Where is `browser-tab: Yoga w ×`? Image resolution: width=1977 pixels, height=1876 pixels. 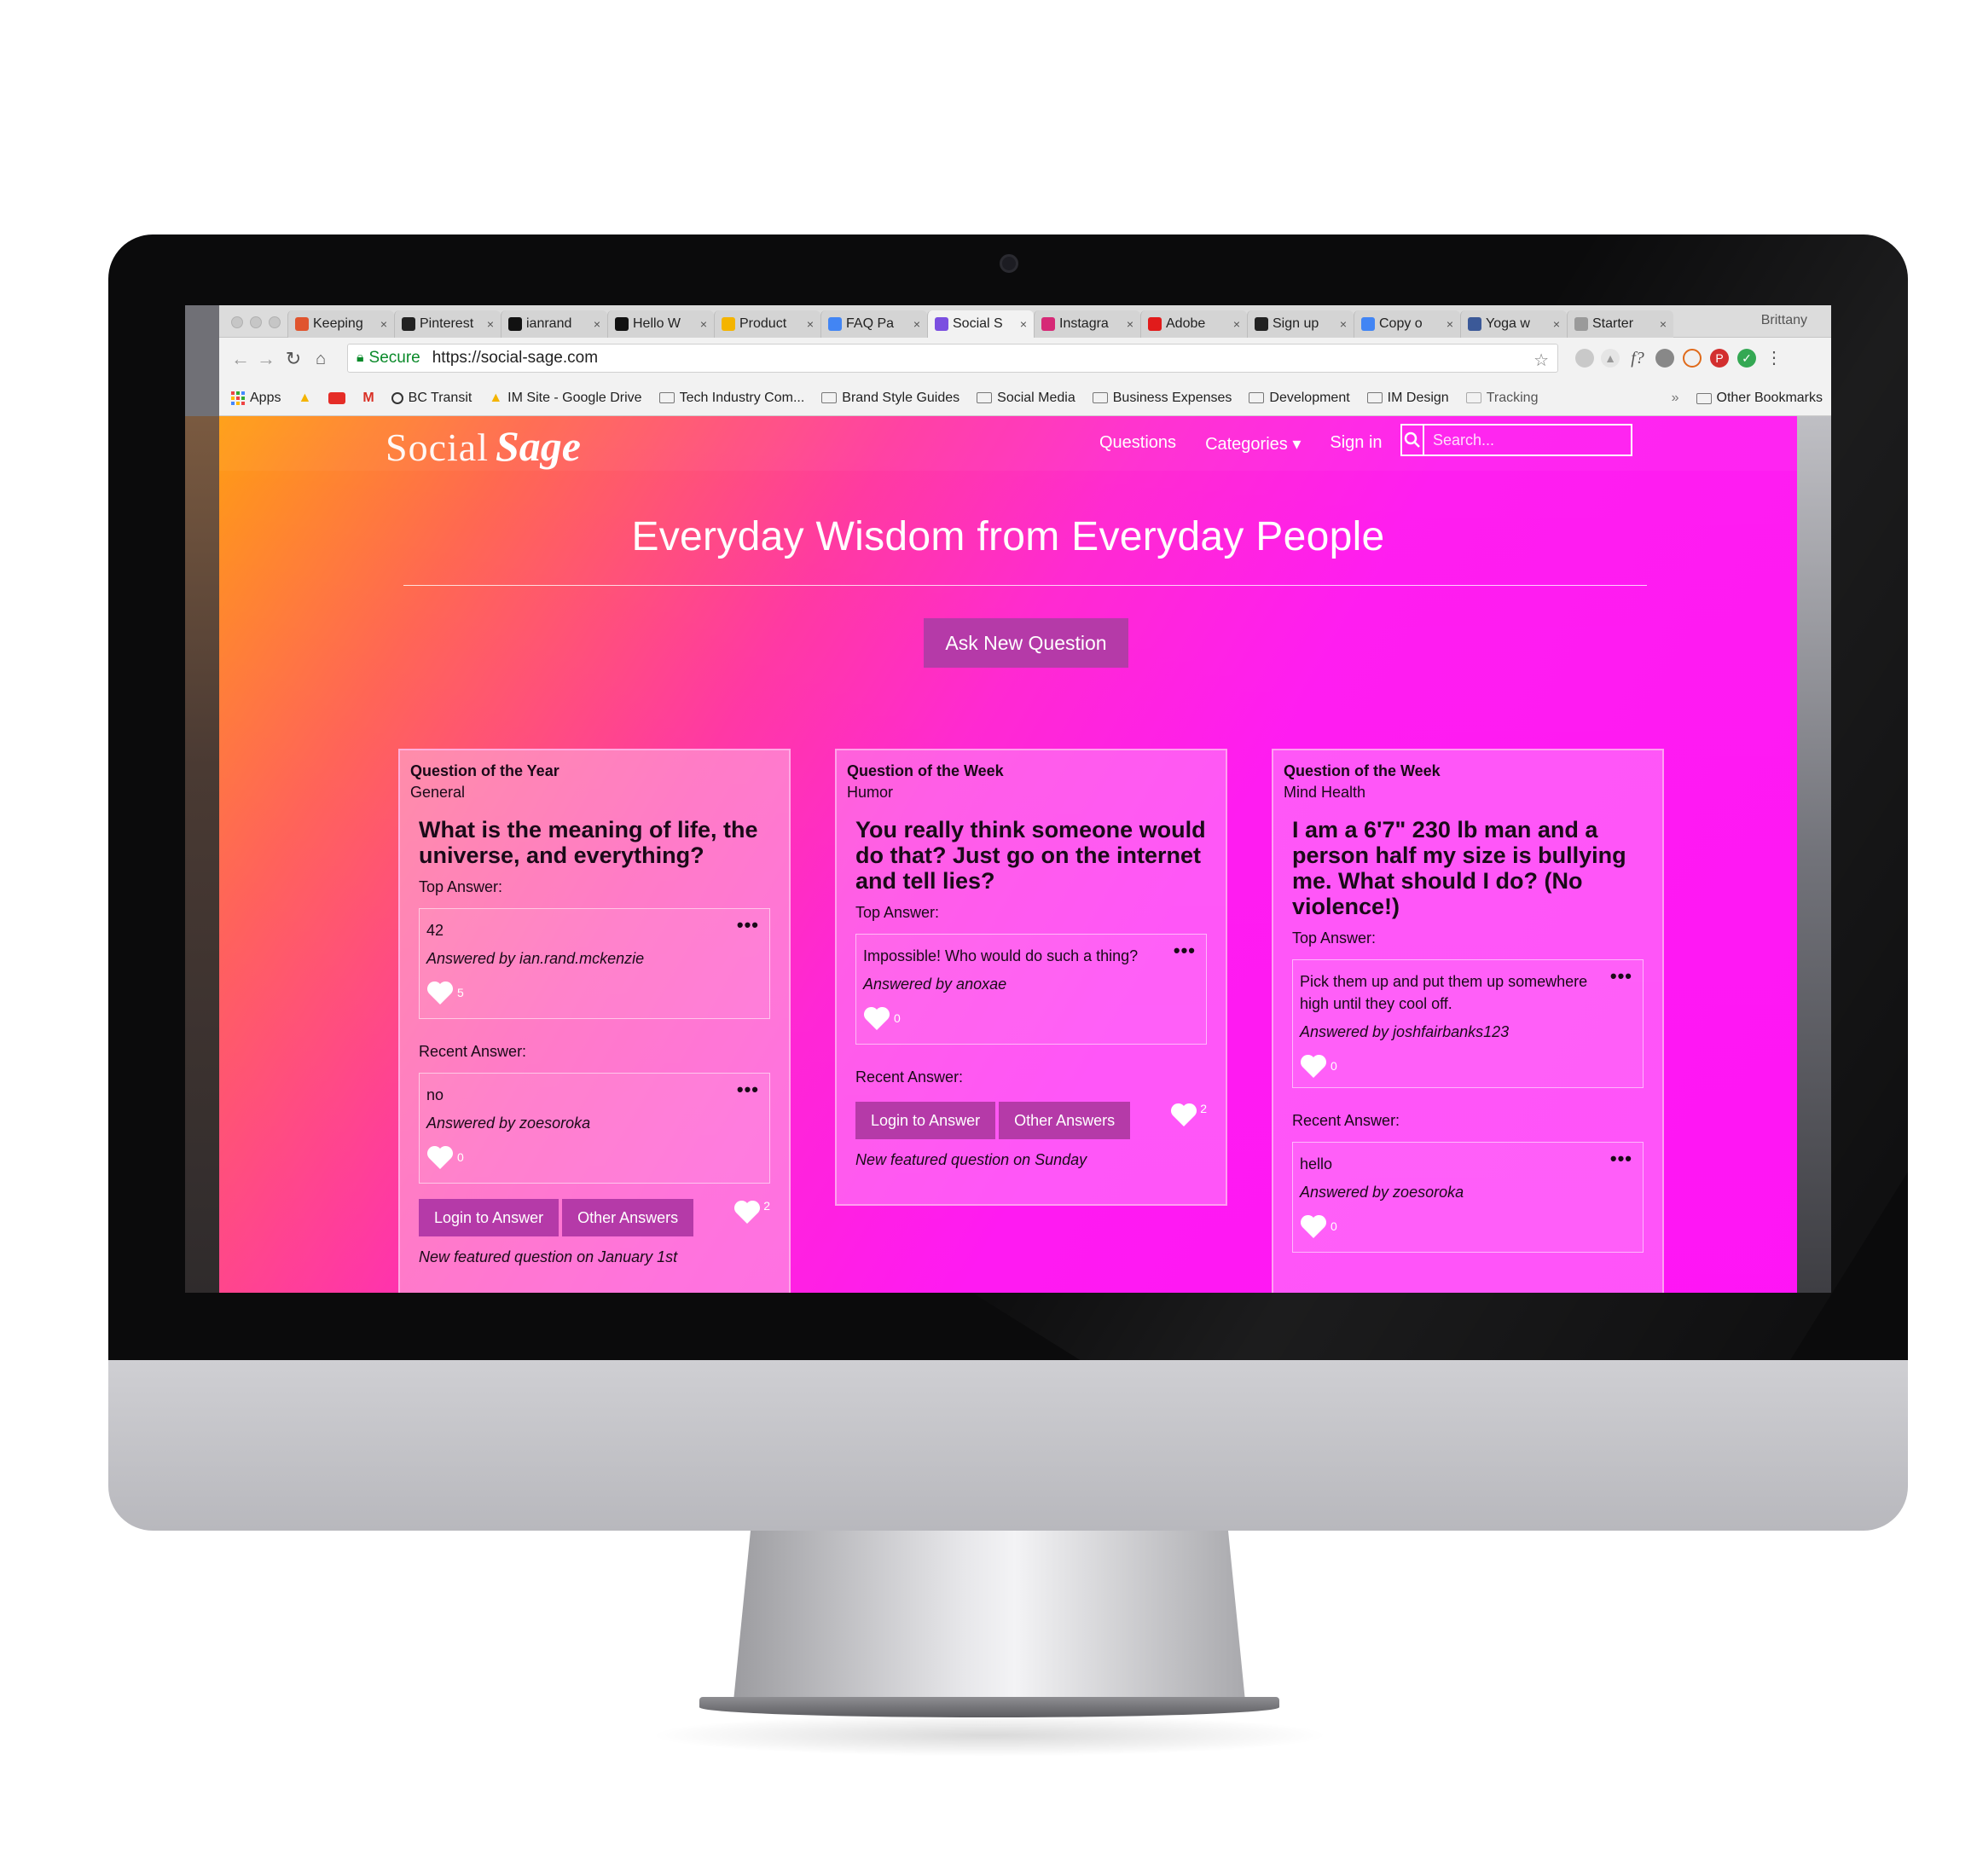 browser-tab: Yoga w × is located at coordinates (1514, 324).